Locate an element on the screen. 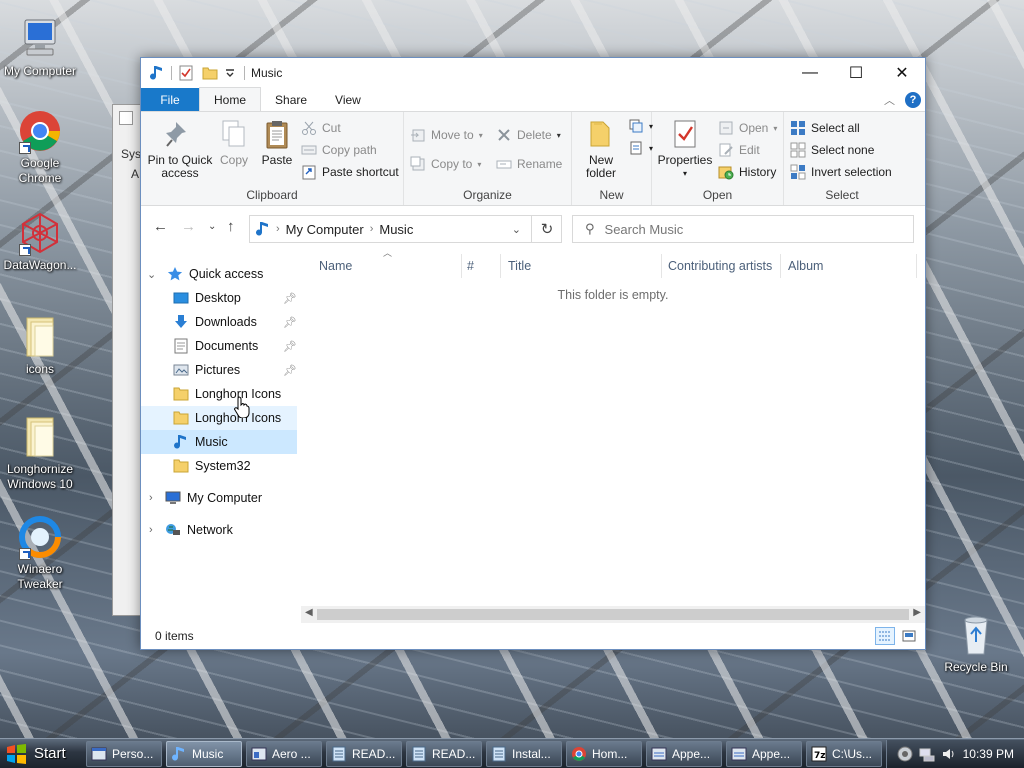 This screenshot has height=768, width=1024. select-all-button: Select all is located at coordinates (825, 128).